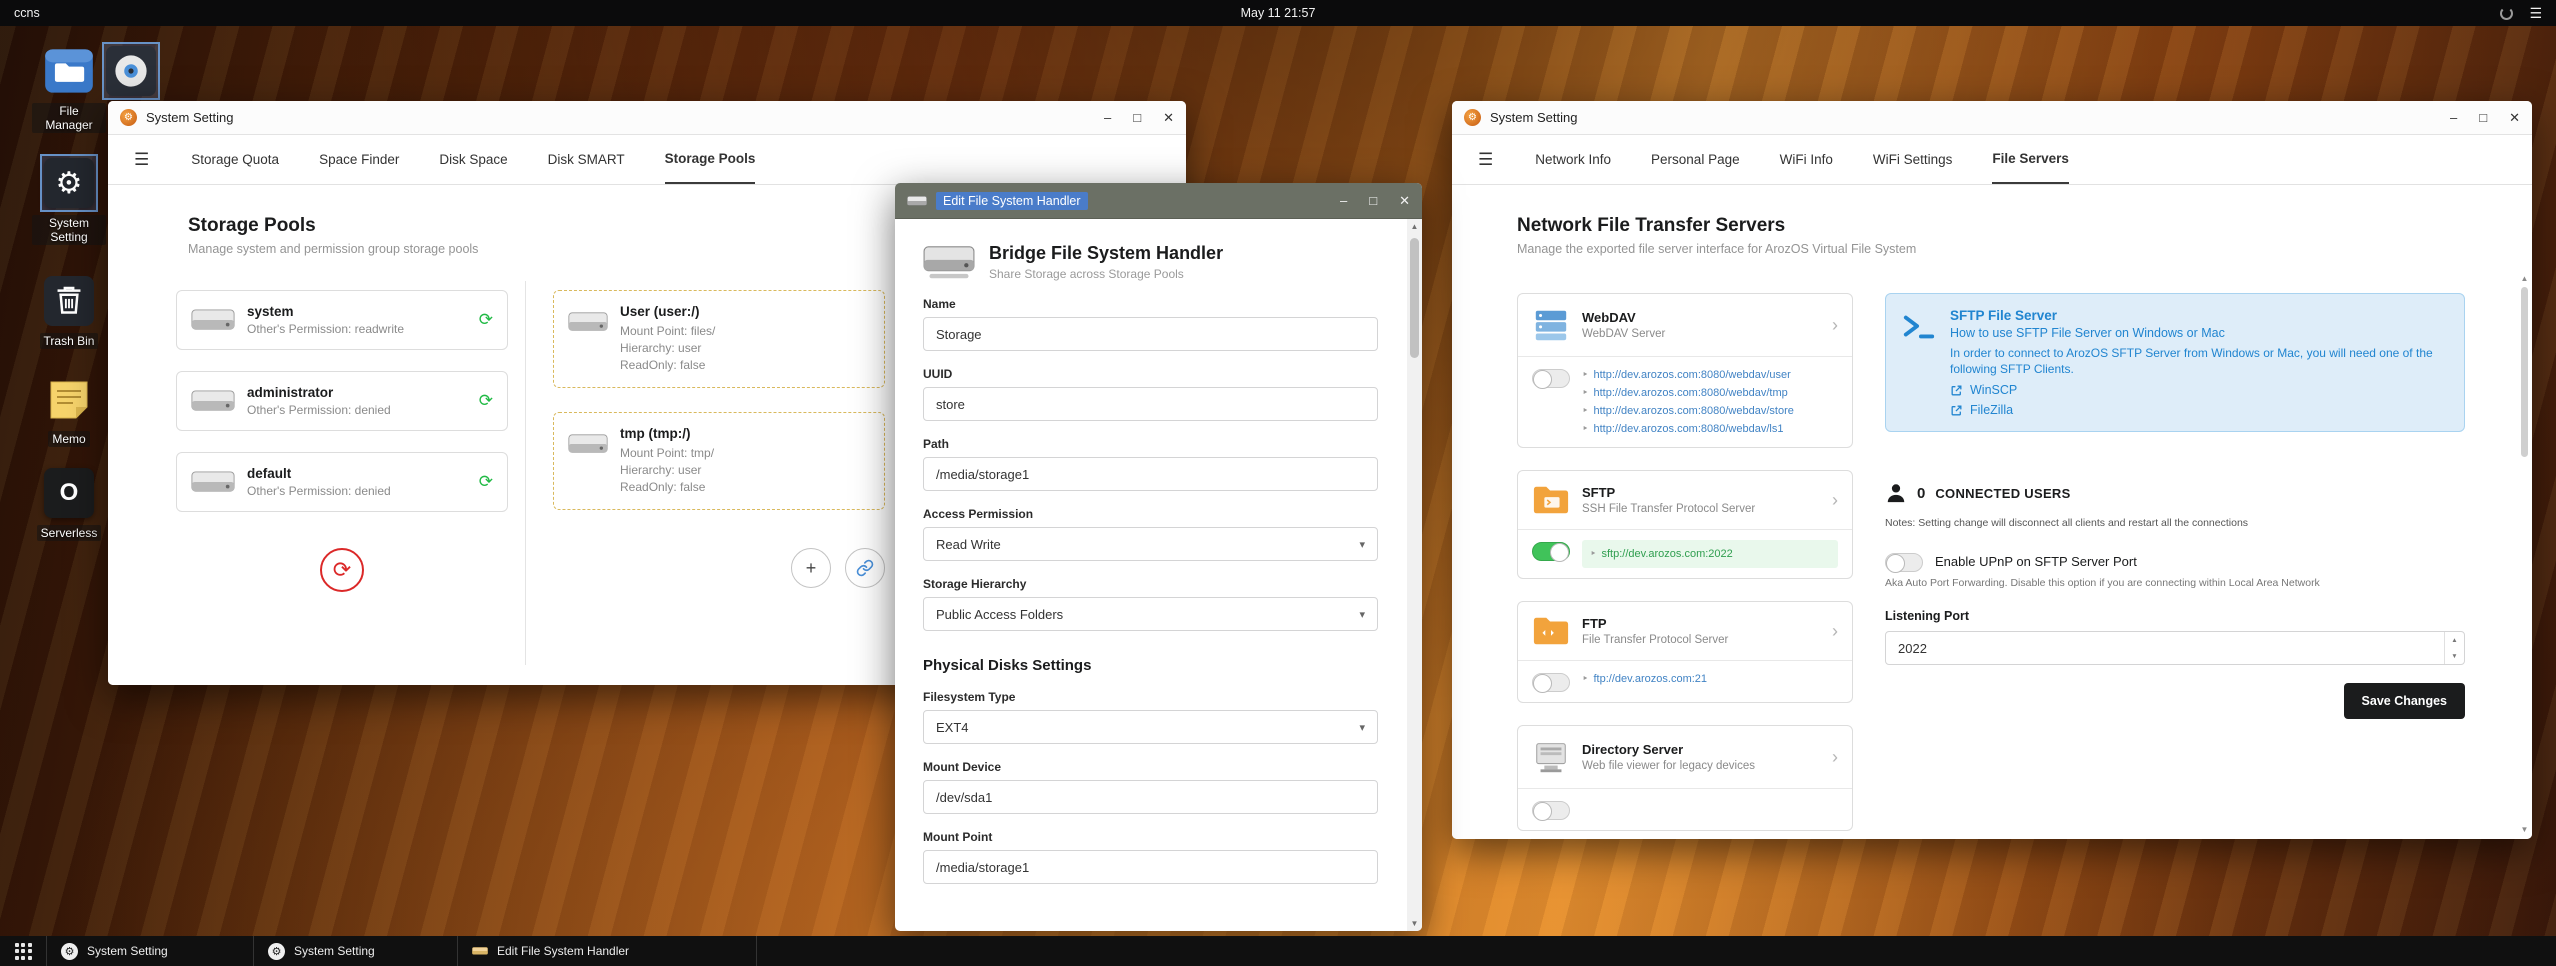 The image size is (2556, 966). Describe the element at coordinates (1150, 727) in the screenshot. I see `filesystem-type-select: EXT4 ▾` at that location.